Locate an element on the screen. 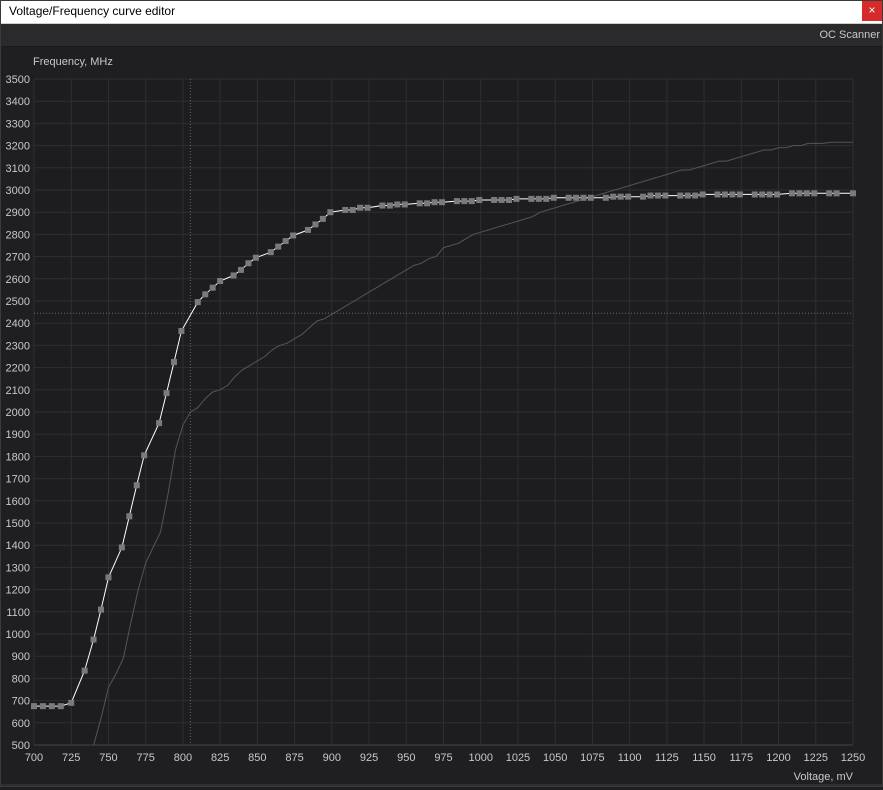  y-tick-label: 2400 is located at coordinates (18, 324).